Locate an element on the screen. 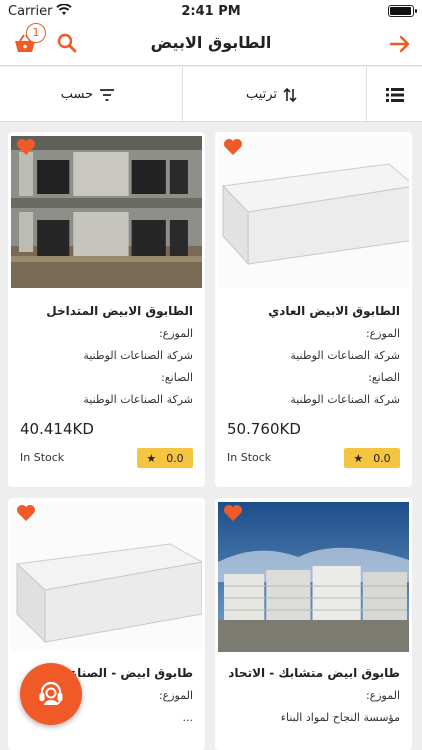 The image size is (422, 750). product-title: طابوق ابيض متشابك - الاتحاد is located at coordinates (314, 673).